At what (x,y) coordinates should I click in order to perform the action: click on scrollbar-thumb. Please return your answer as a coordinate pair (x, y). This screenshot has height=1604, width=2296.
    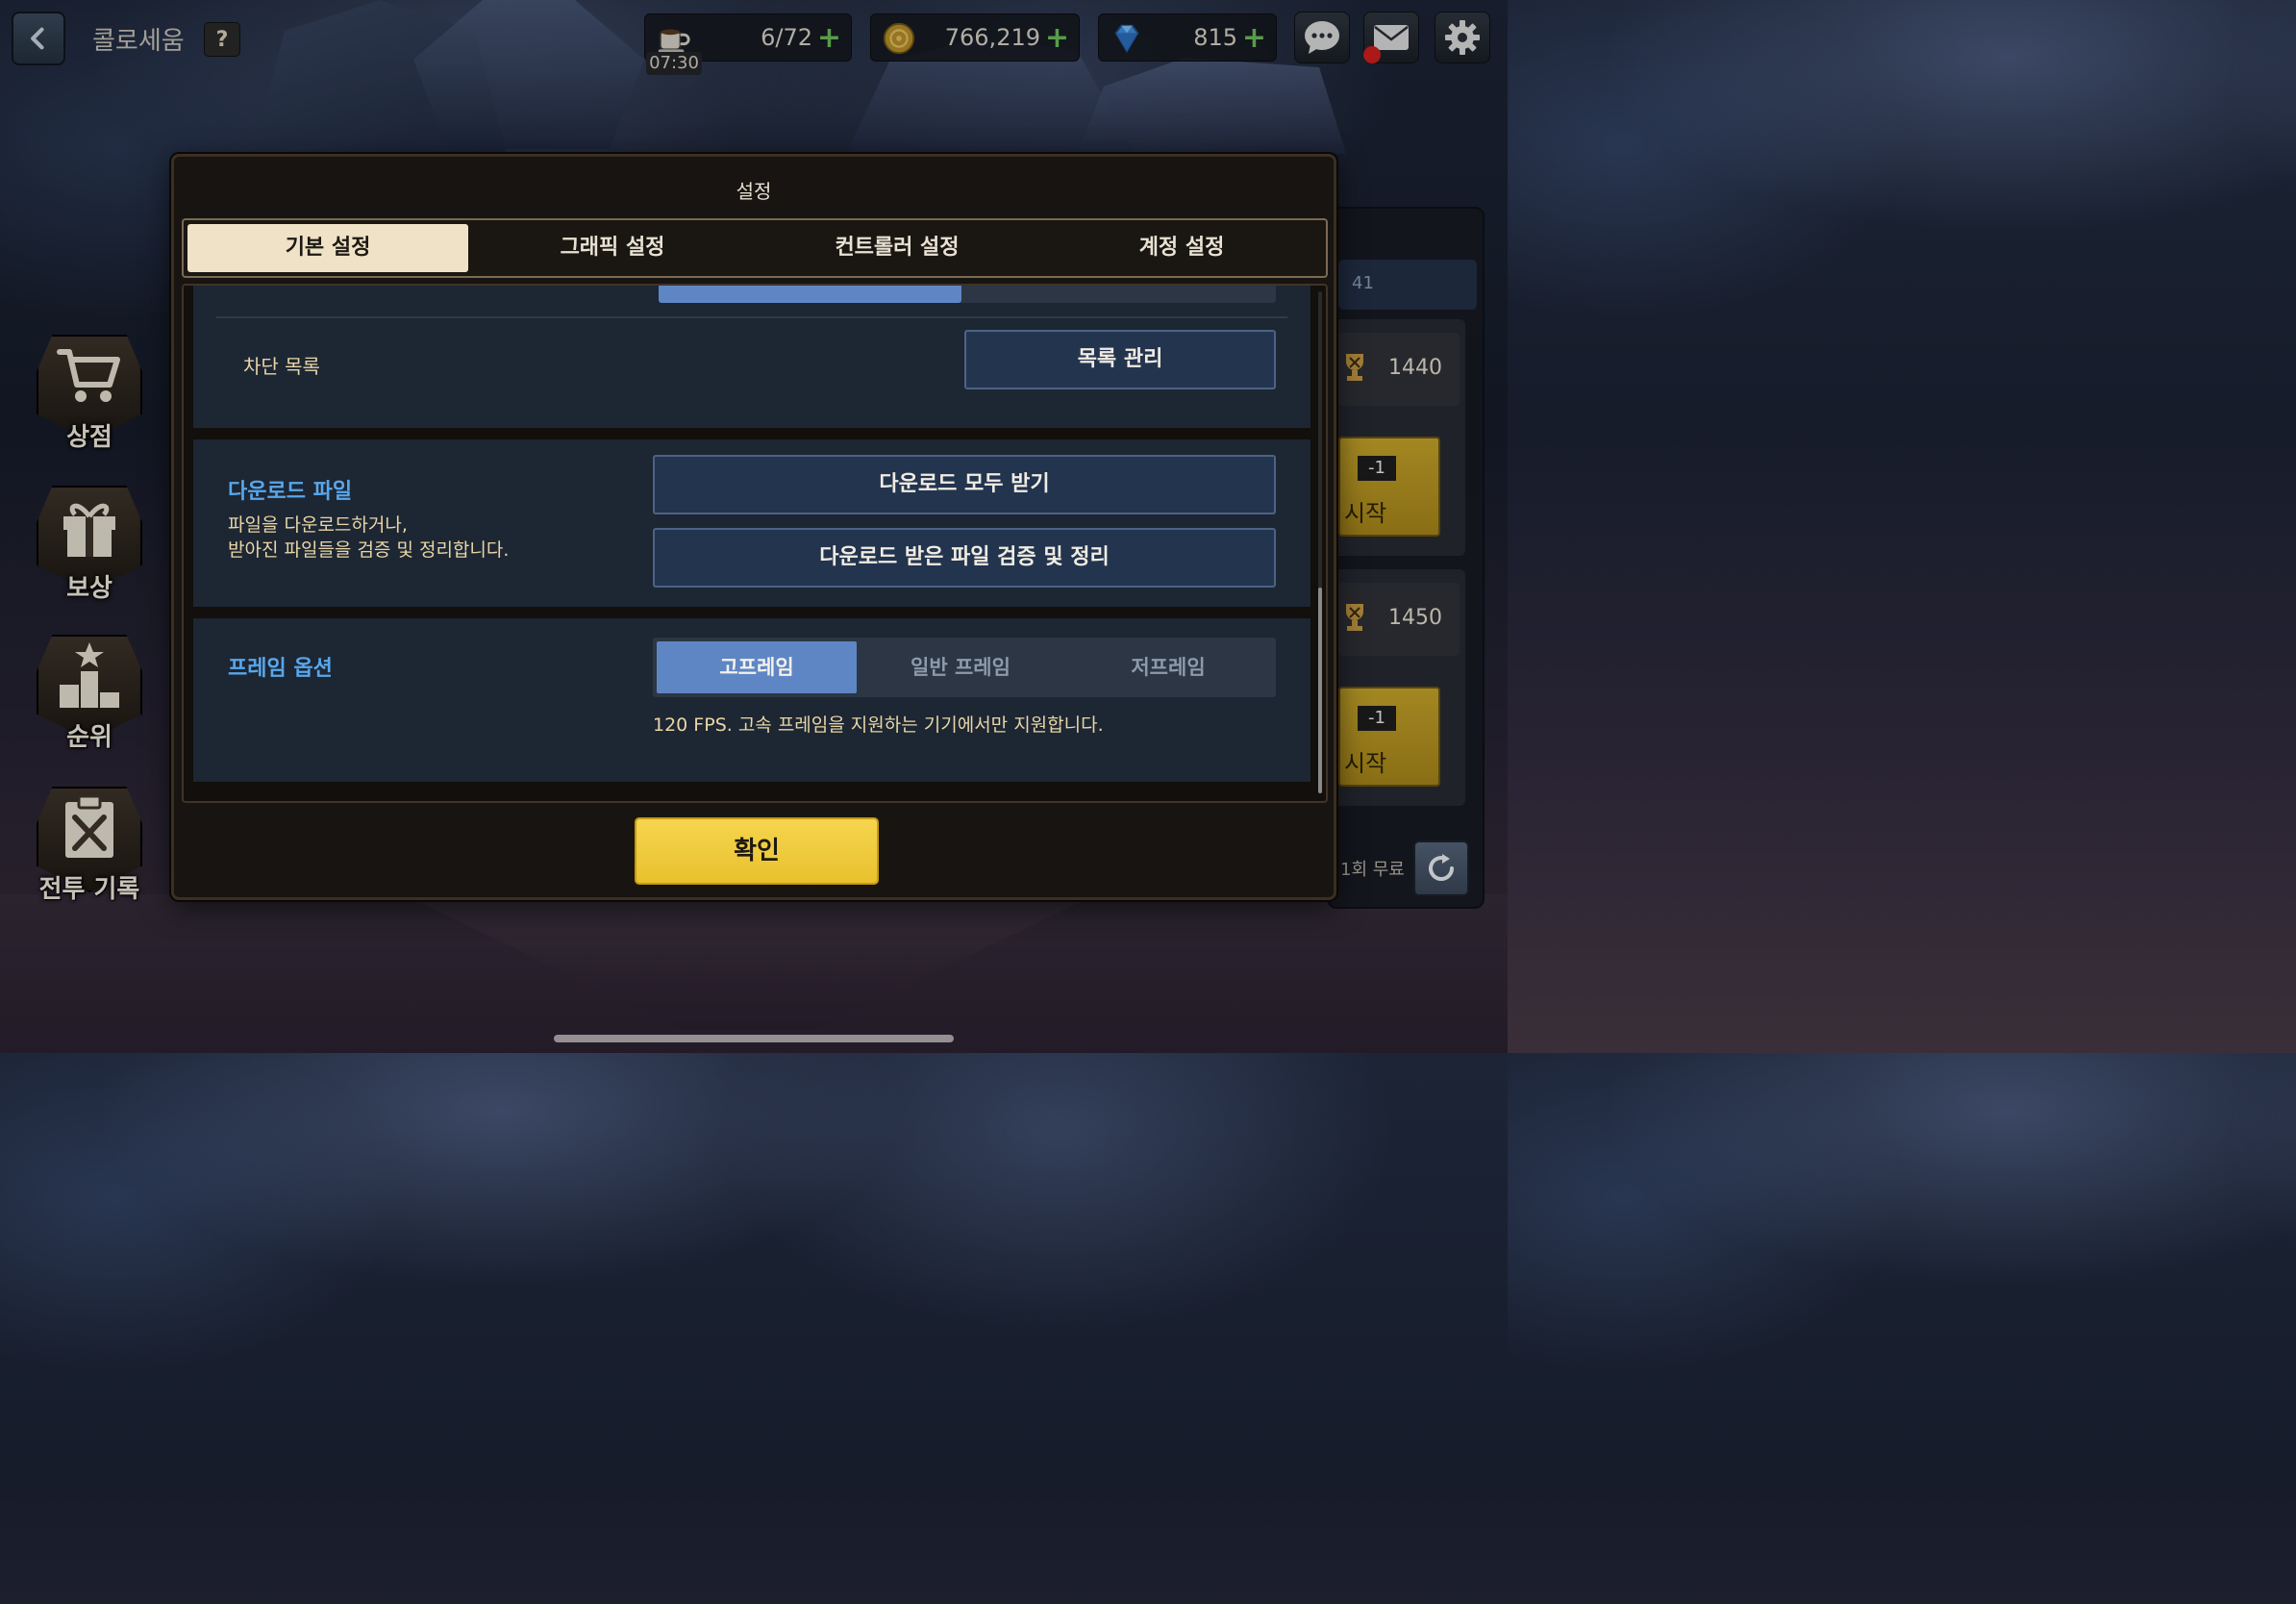
    Looking at the image, I should click on (1320, 690).